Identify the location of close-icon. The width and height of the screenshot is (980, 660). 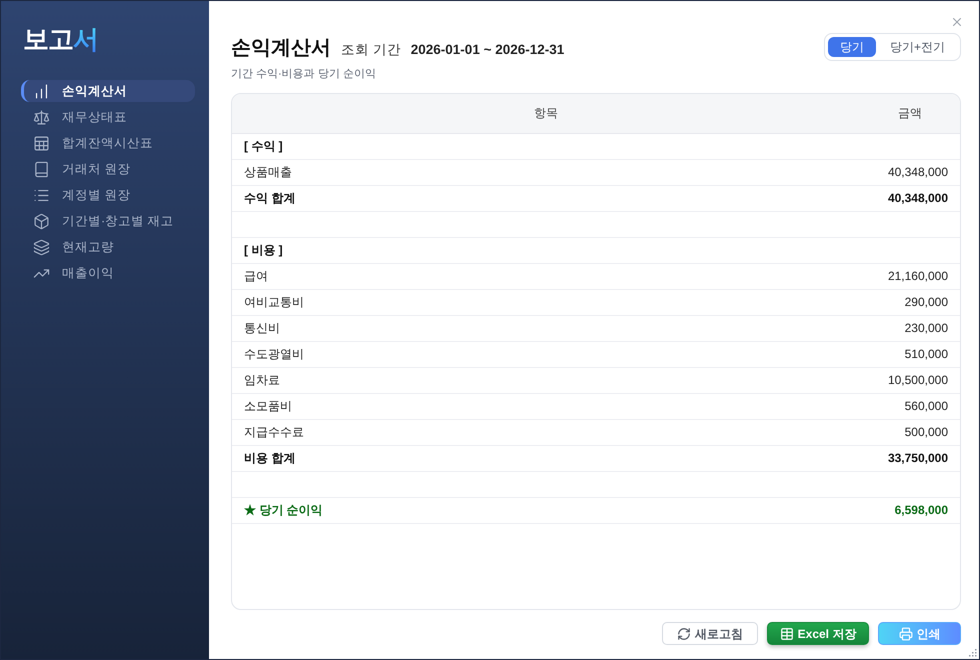
(957, 22).